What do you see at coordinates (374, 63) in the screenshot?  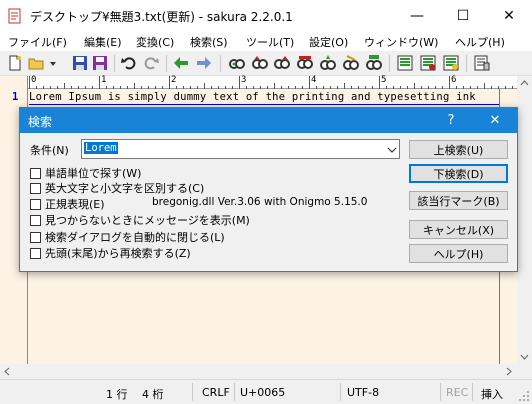 I see `grep-icon` at bounding box center [374, 63].